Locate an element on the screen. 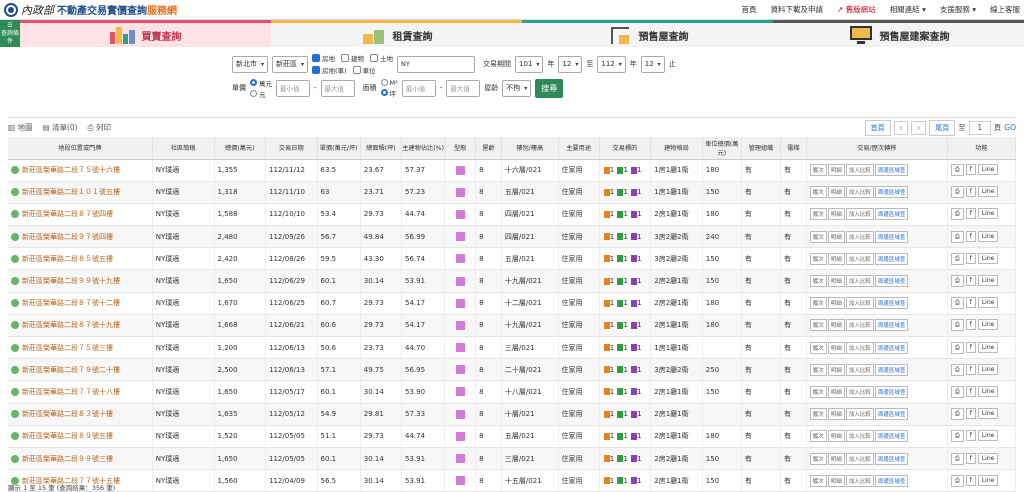 This screenshot has height=492, width=1024. link-support: 支援服務 ▾ is located at coordinates (958, 9).